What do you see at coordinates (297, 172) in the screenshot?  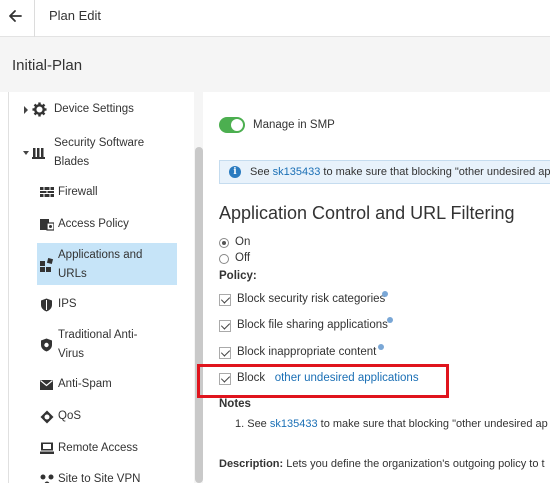 I see `info-banner-link: sk135433` at bounding box center [297, 172].